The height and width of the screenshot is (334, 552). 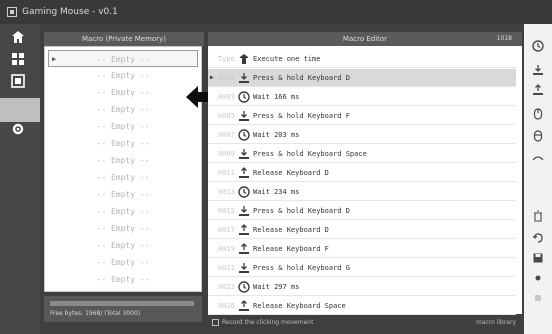 I want to click on mouse-release-icon, so click(x=538, y=137).